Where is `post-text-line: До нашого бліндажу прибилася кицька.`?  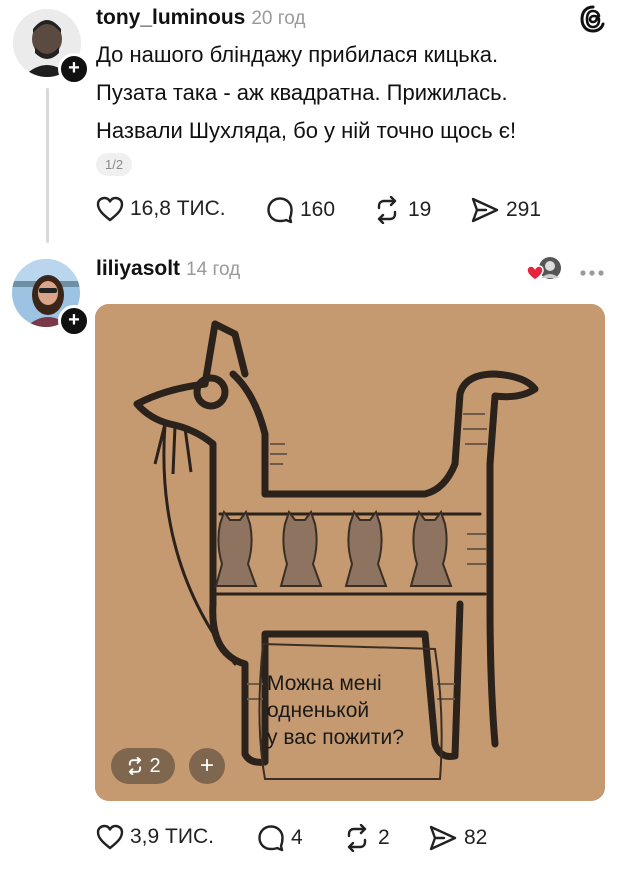 post-text-line: До нашого бліндажу прибилася кицька. is located at coordinates (297, 54).